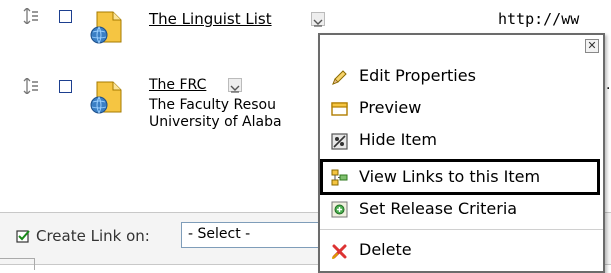 The image size is (611, 273). Describe the element at coordinates (385, 249) in the screenshot. I see `menu-item-label: Delete` at that location.